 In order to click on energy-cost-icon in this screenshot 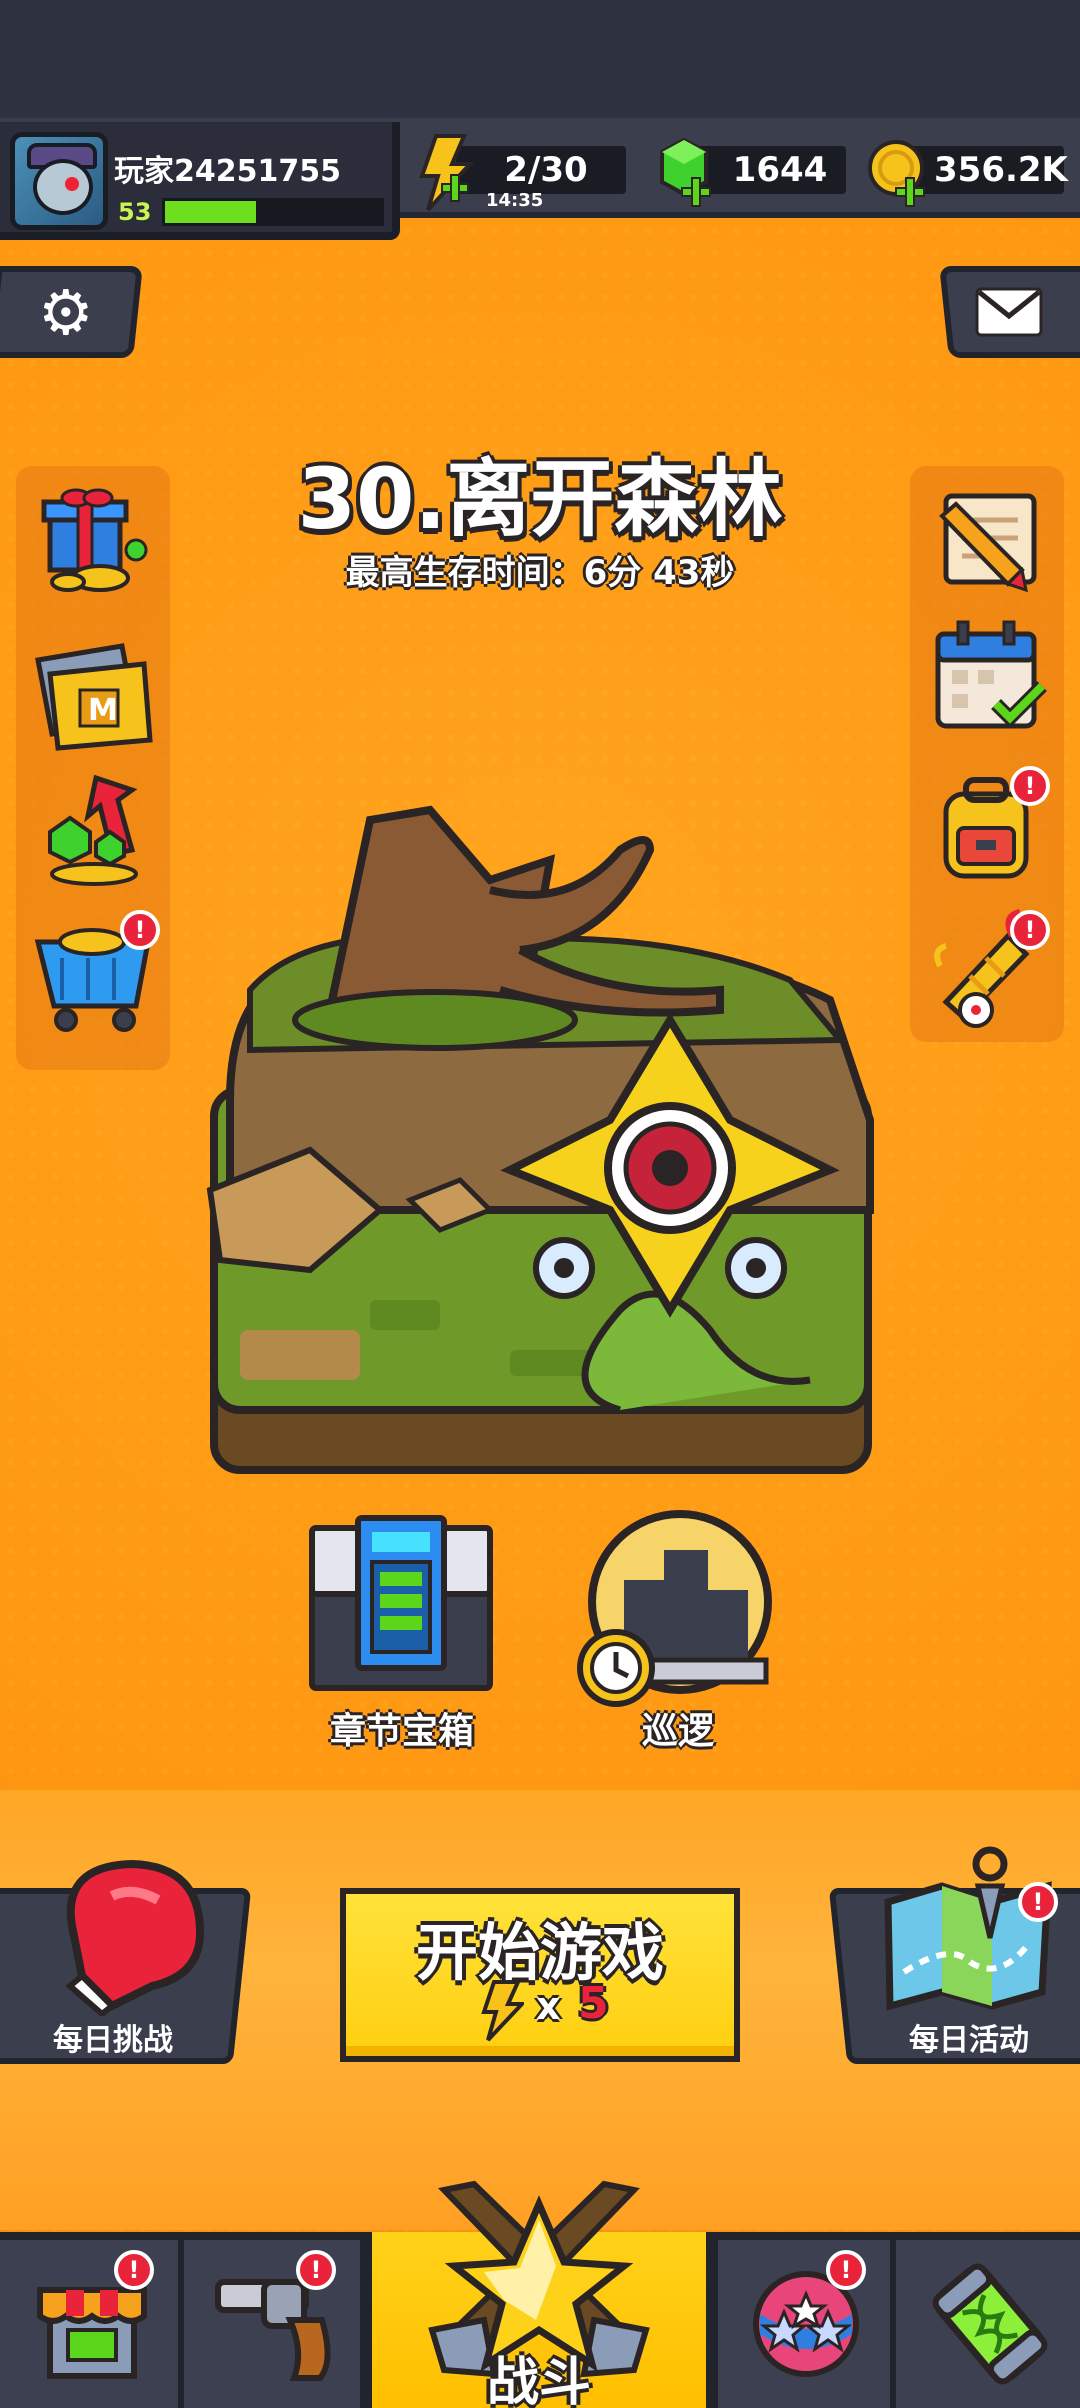, I will do `click(502, 2011)`.